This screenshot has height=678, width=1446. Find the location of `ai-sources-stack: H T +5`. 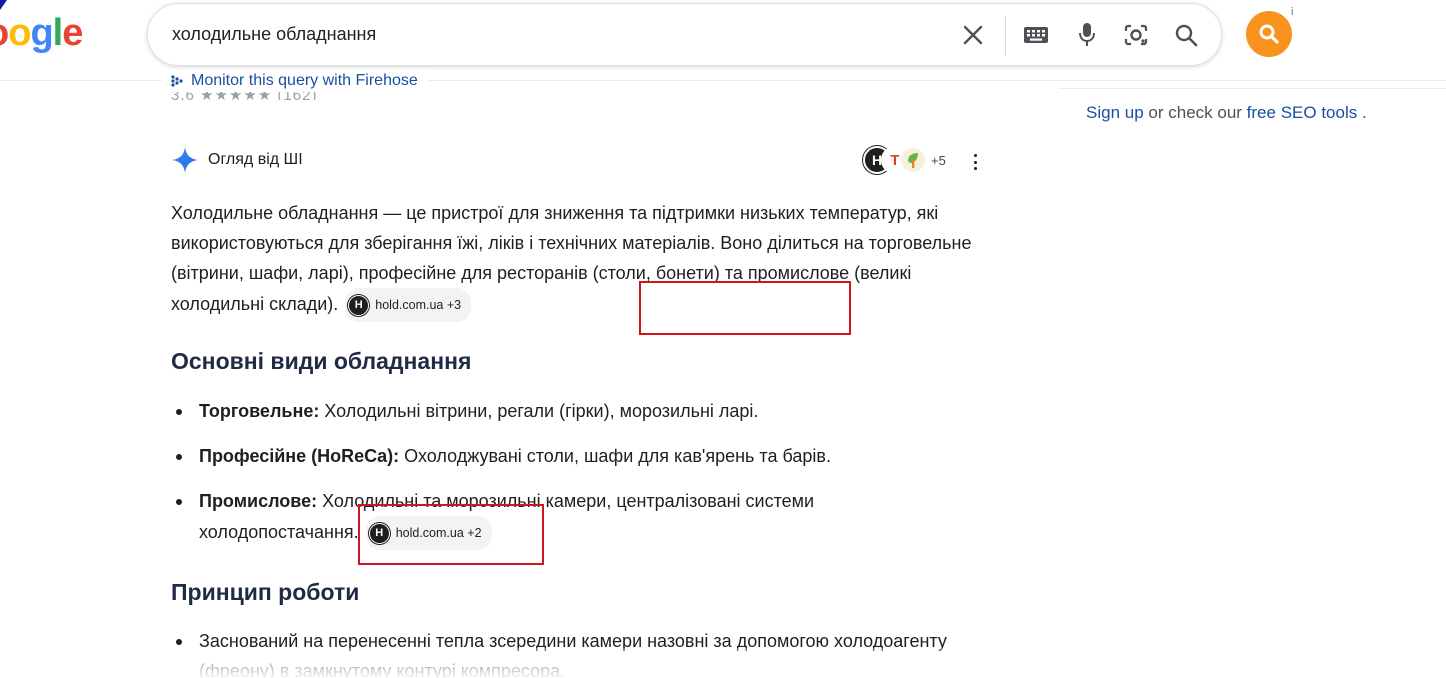

ai-sources-stack: H T +5 is located at coordinates (904, 160).